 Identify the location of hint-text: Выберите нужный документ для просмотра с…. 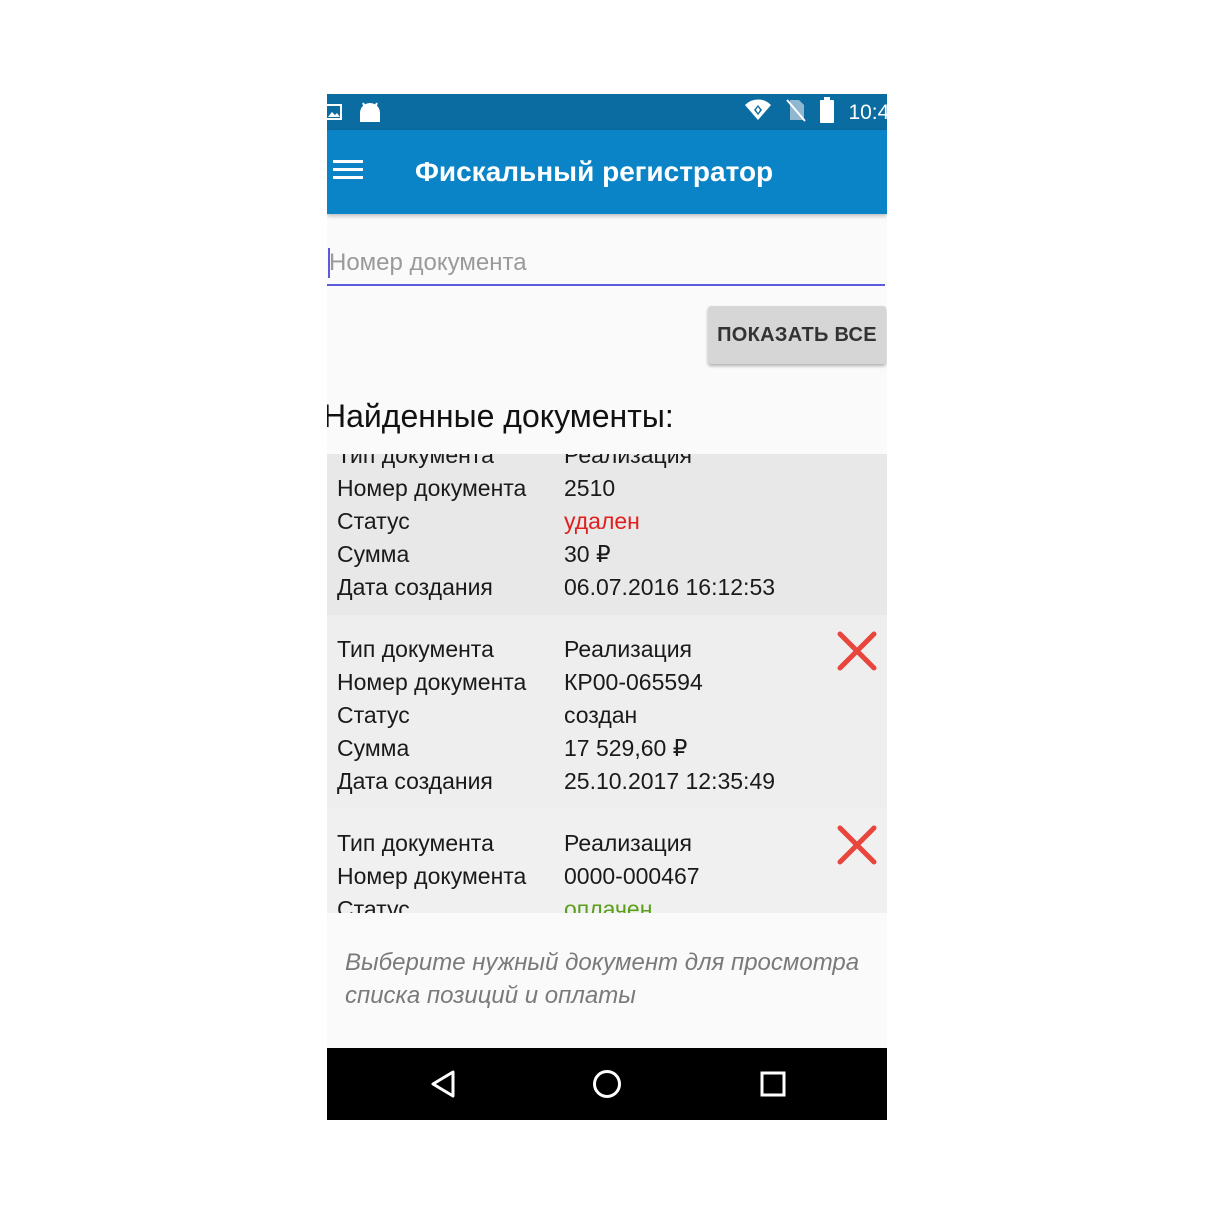
(602, 979).